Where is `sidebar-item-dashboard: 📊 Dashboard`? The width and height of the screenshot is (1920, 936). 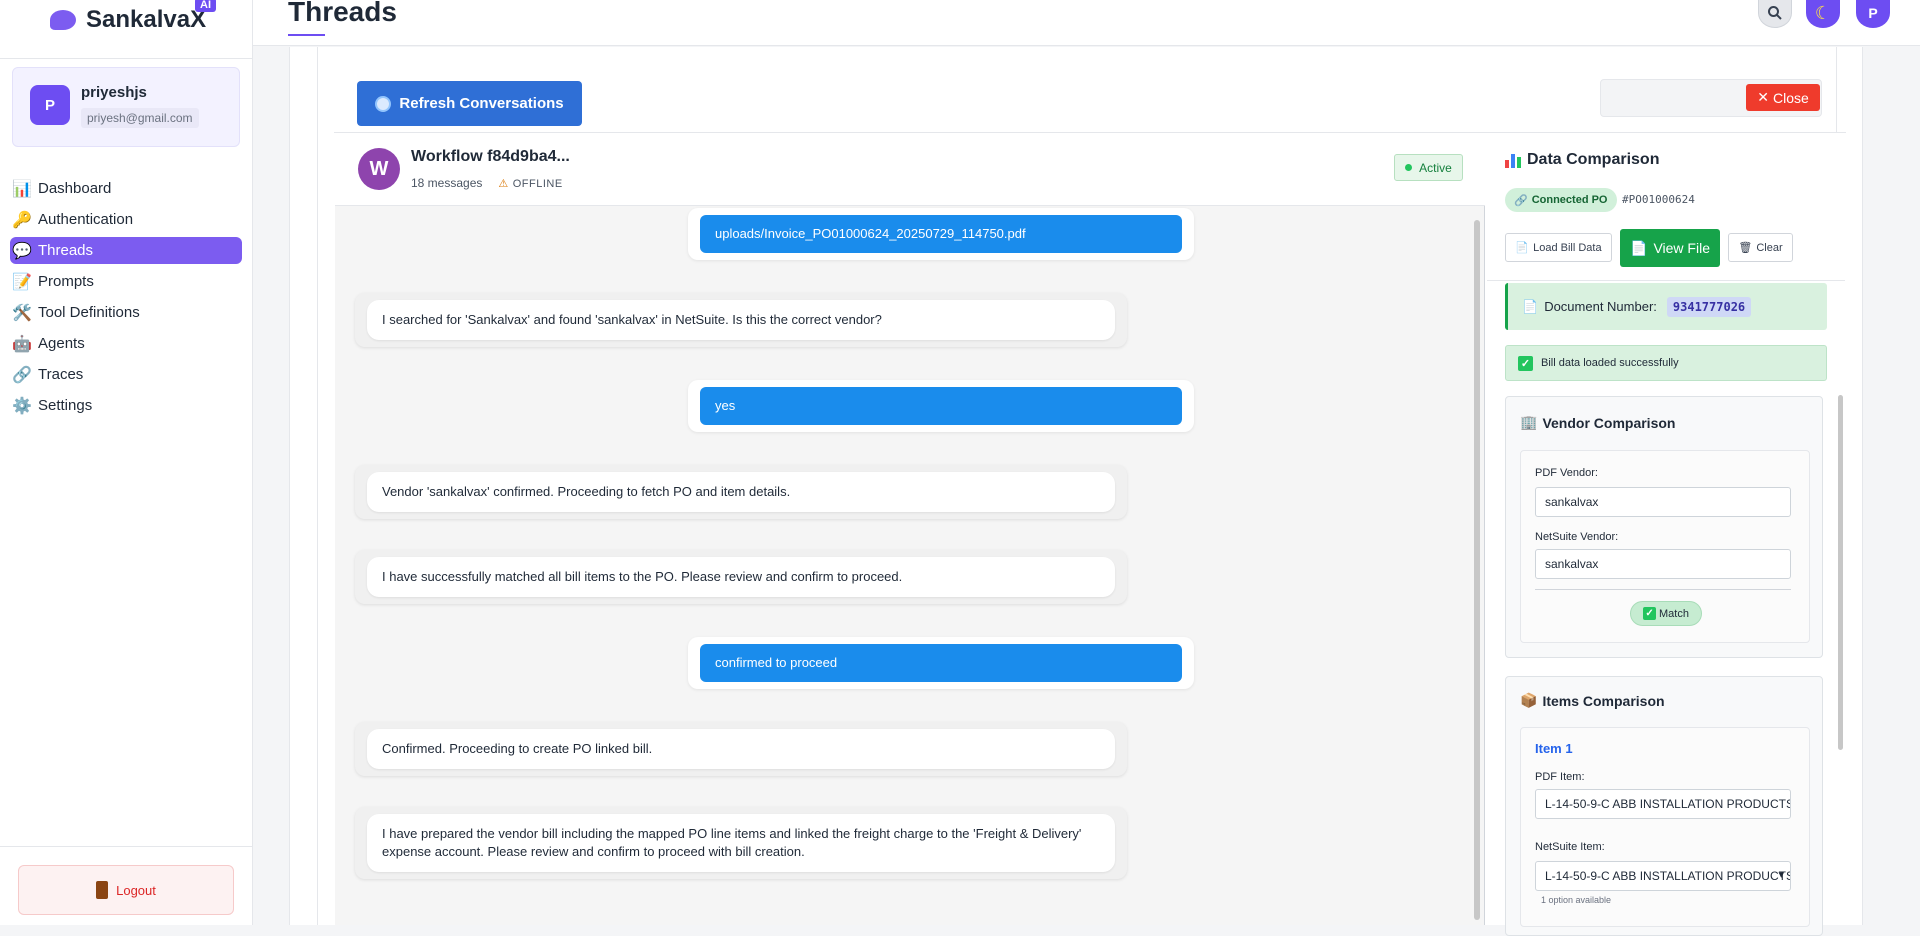
sidebar-item-dashboard: 📊 Dashboard is located at coordinates (126, 188).